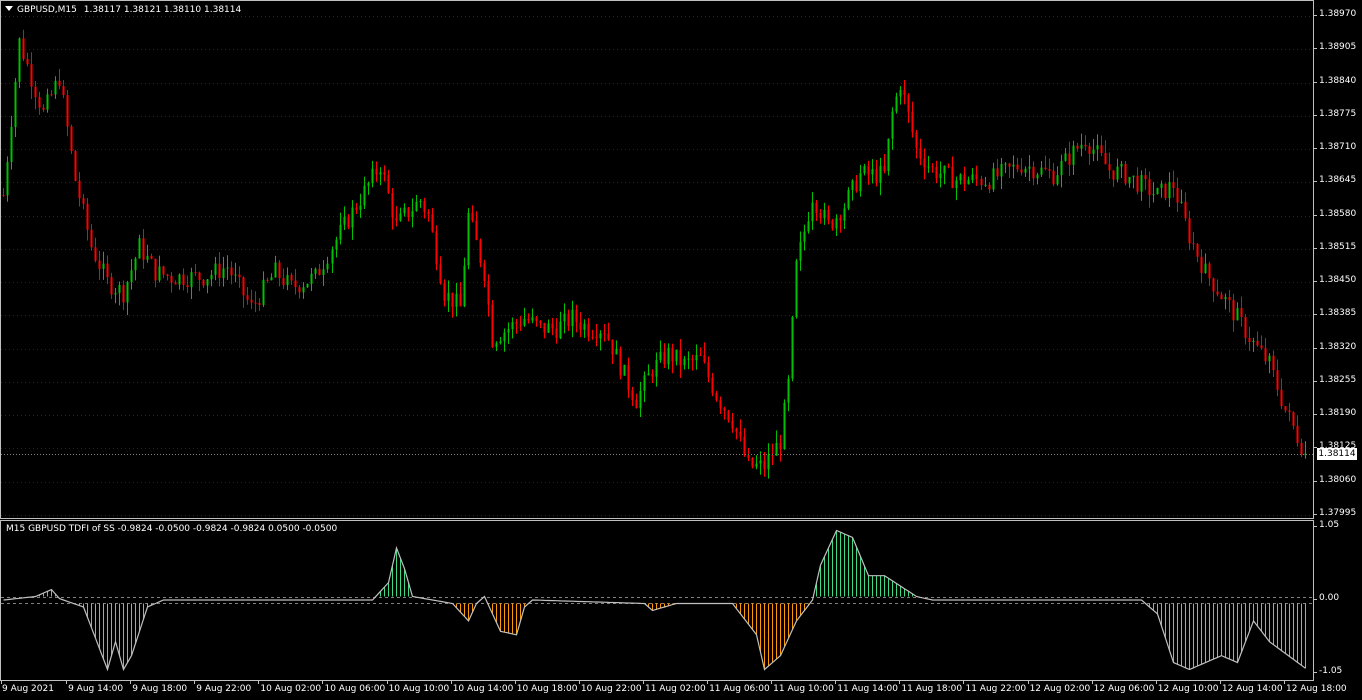  Describe the element at coordinates (291, 689) in the screenshot. I see `time-tick-label: 10 Aug 02:00` at that location.